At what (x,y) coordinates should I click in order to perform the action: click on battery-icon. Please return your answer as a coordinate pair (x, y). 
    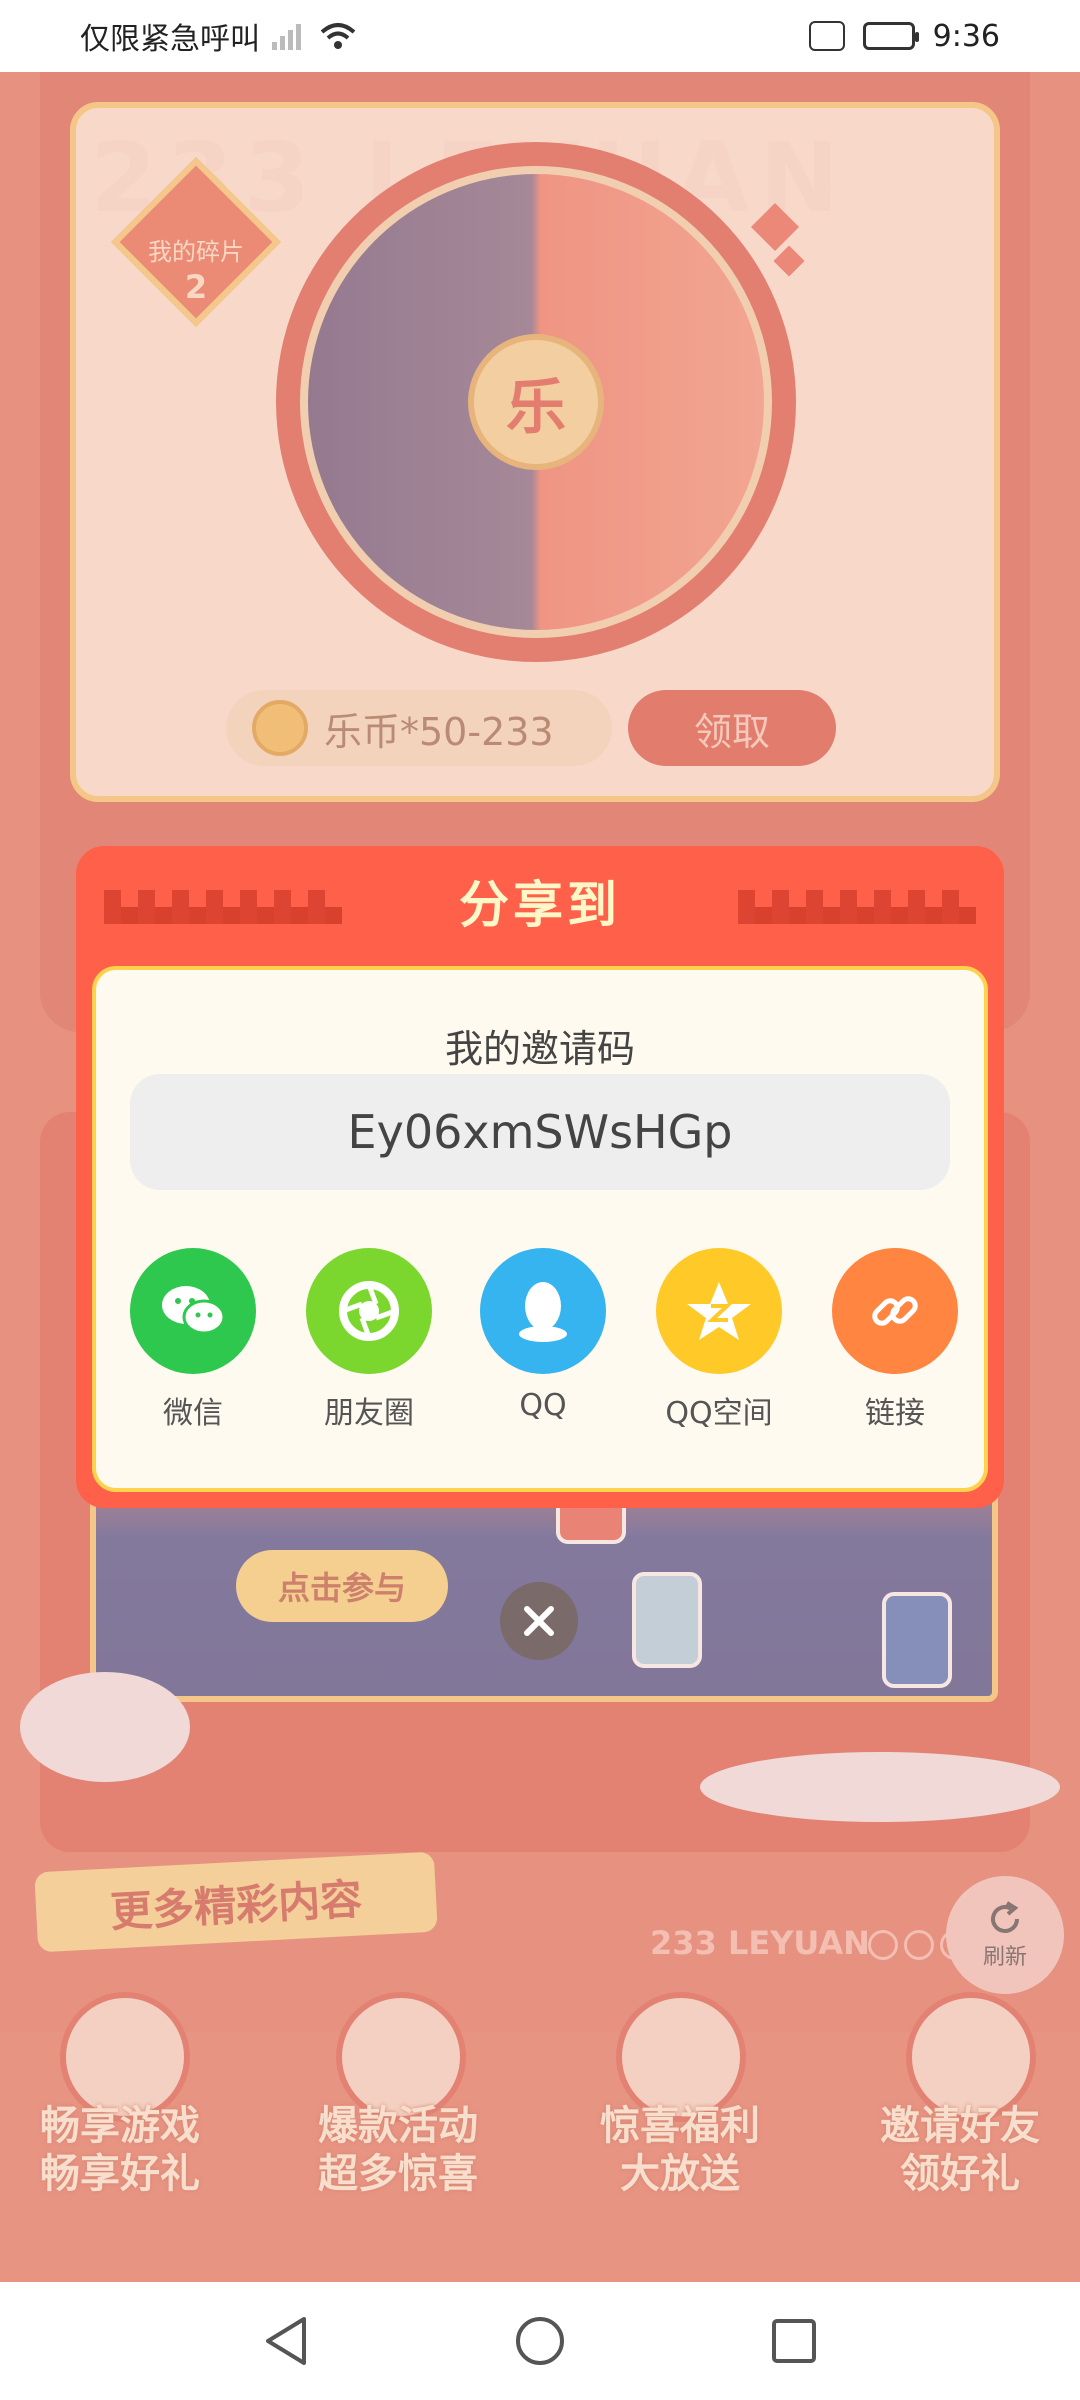
    Looking at the image, I should click on (890, 36).